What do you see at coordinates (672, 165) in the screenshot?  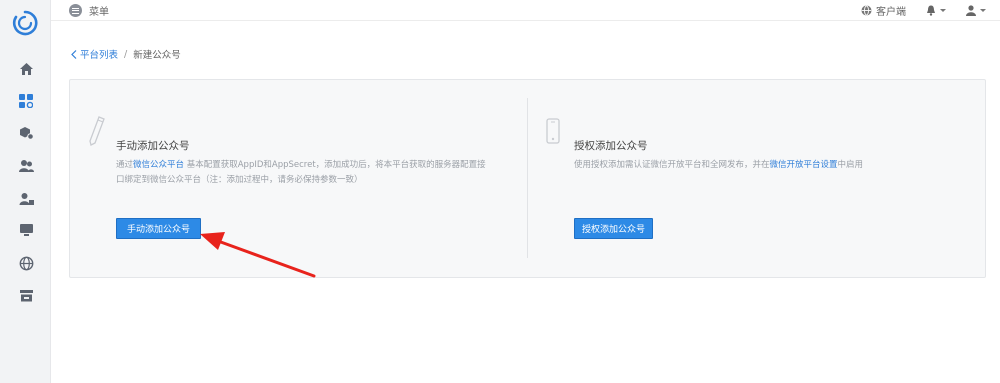 I see `auth-desc-prefix: 使用授权添加需认证微信开放平台和全网发布，并在` at bounding box center [672, 165].